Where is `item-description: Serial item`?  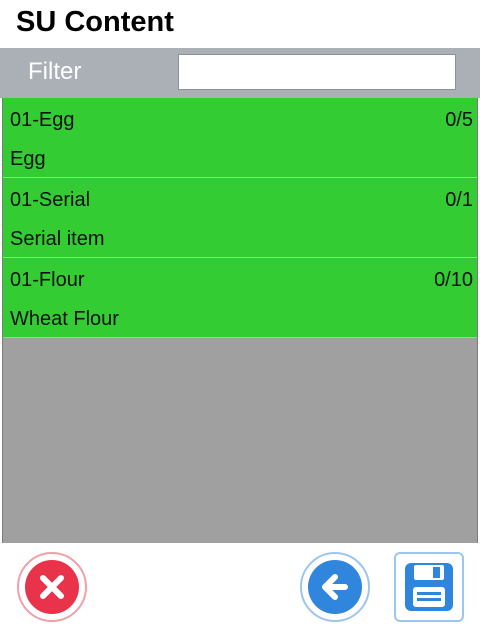
item-description: Serial item is located at coordinates (57, 239).